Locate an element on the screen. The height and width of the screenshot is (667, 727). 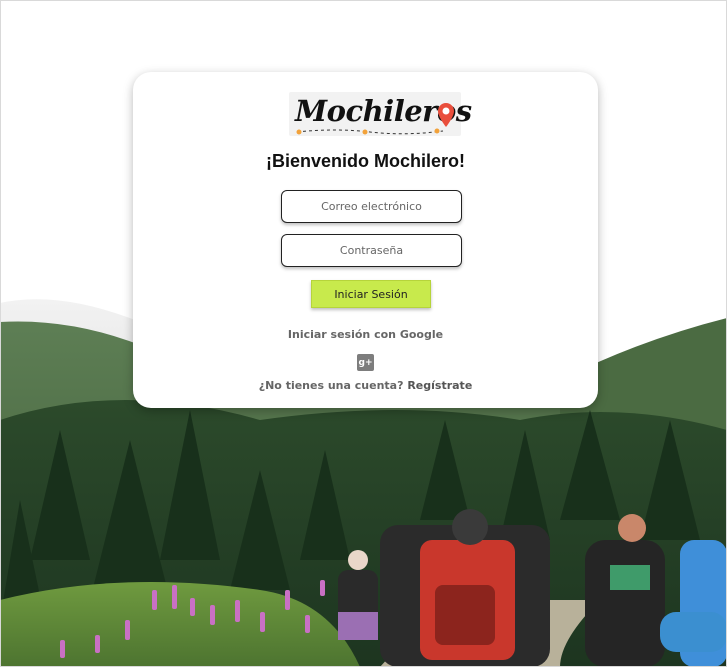
welcome-title: ¡Bienvenido Mochilero! is located at coordinates (365, 161).